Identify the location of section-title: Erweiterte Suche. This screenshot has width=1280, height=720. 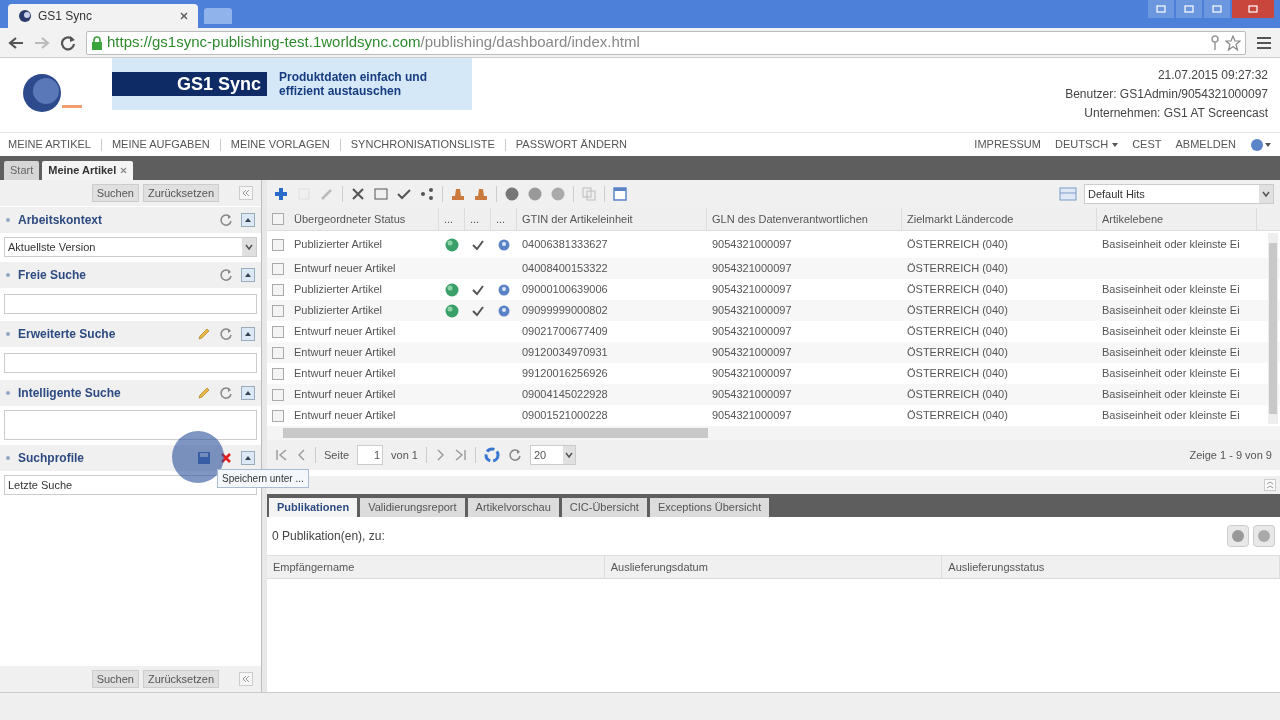
(67, 334).